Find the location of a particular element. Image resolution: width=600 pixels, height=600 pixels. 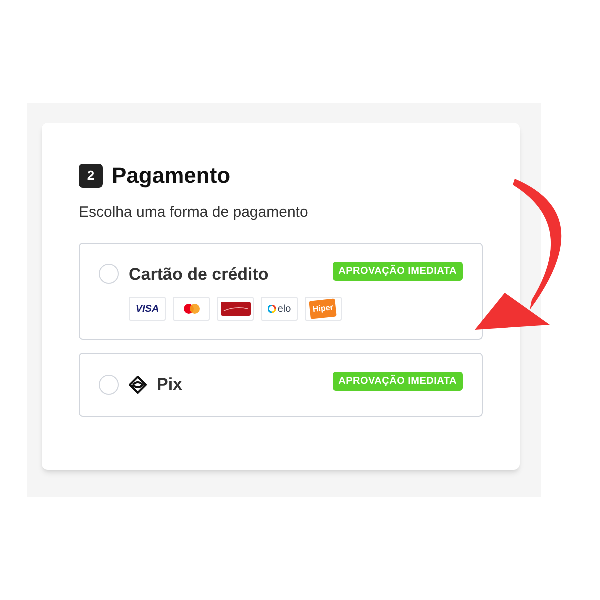

section-title: Pagamento is located at coordinates (171, 176).